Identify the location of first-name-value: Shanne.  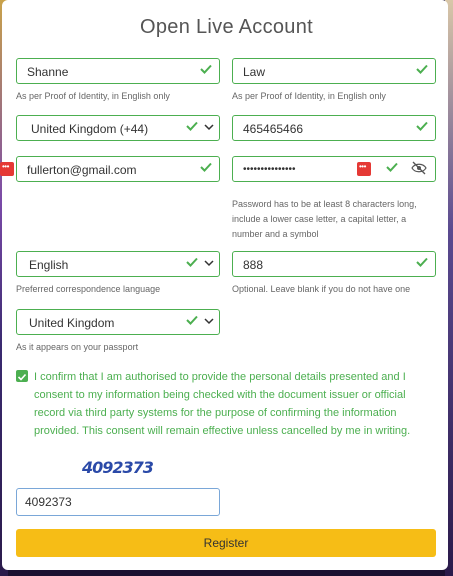
(48, 72).